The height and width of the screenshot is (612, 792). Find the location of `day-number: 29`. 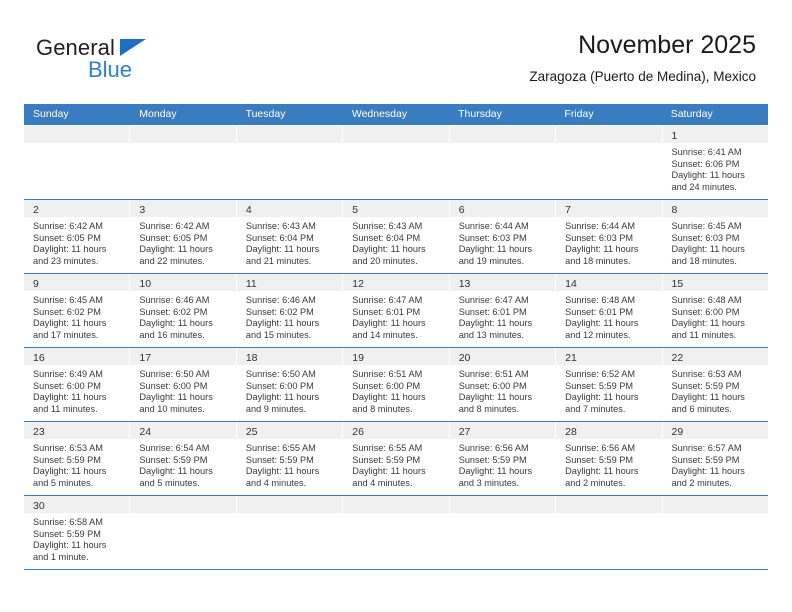

day-number: 29 is located at coordinates (677, 432).